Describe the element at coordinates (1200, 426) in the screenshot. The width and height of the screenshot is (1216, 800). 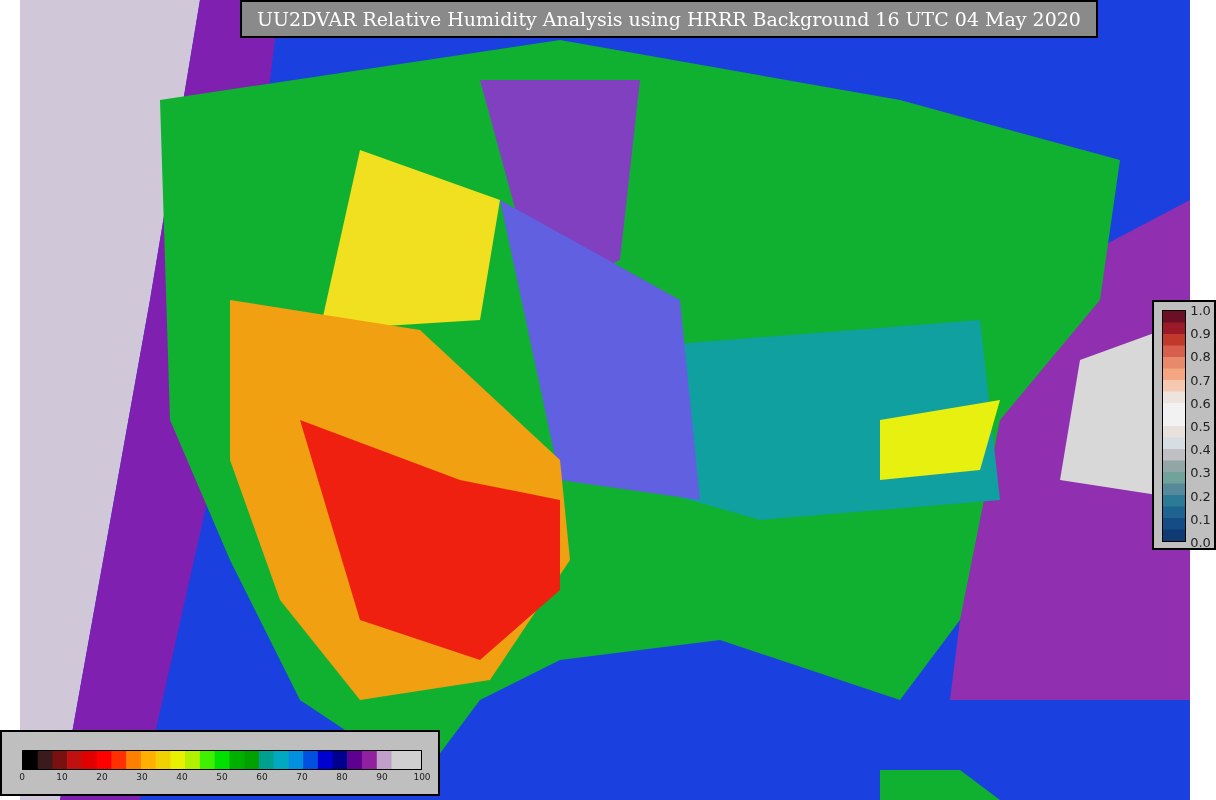
I see `tick-label: 0.5` at that location.